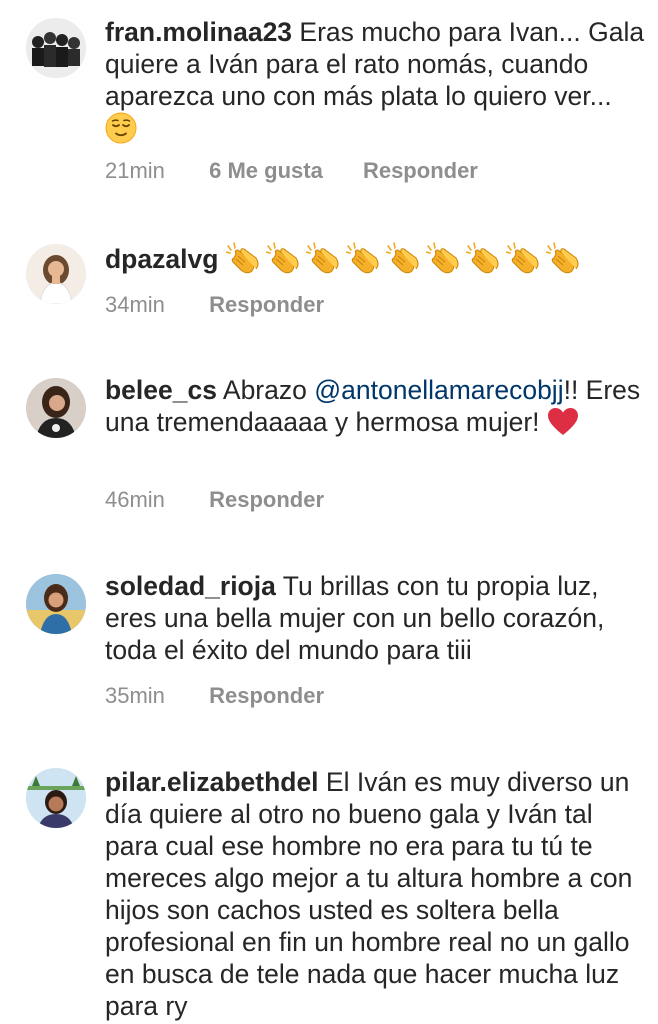 The width and height of the screenshot is (658, 1024). What do you see at coordinates (135, 170) in the screenshot?
I see `comment-time: 21min` at bounding box center [135, 170].